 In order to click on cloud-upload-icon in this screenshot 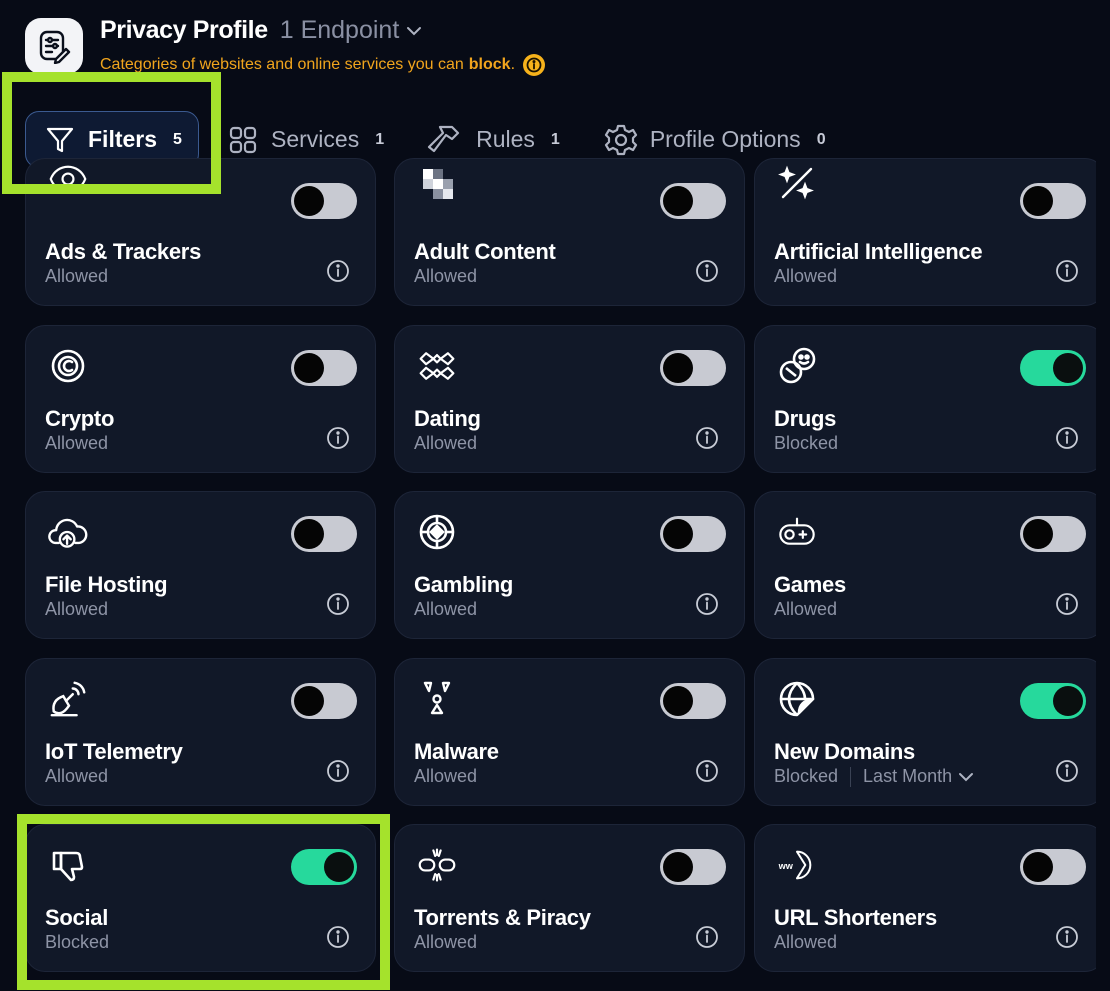, I will do `click(68, 532)`.